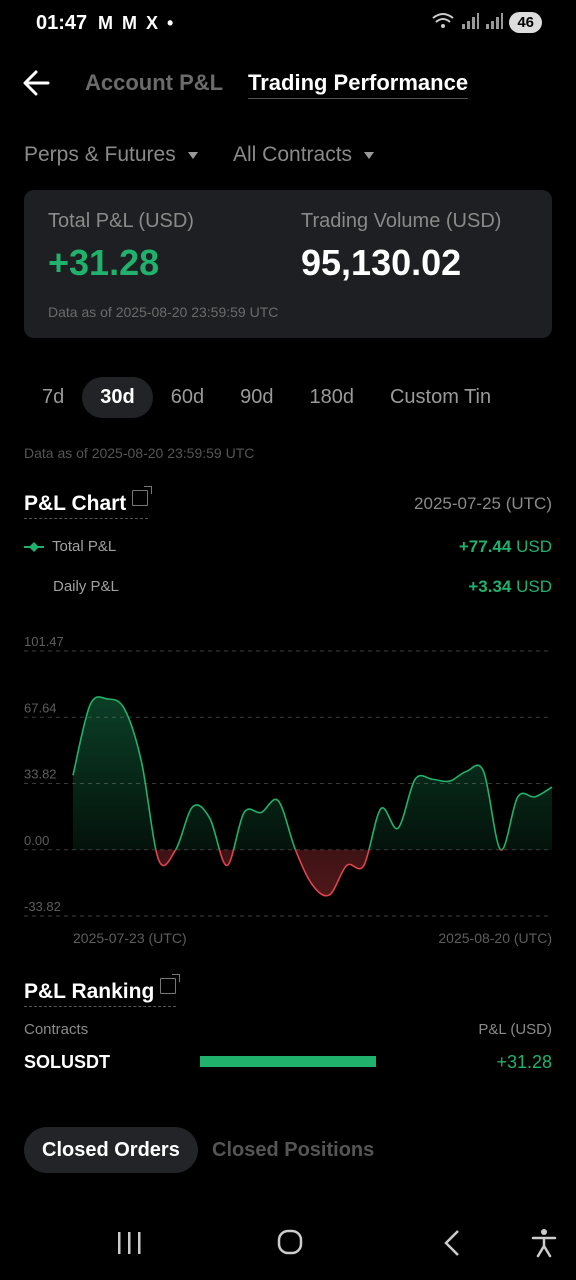 Image resolution: width=576 pixels, height=1280 pixels. Describe the element at coordinates (534, 546) in the screenshot. I see `total-unit: USD` at that location.